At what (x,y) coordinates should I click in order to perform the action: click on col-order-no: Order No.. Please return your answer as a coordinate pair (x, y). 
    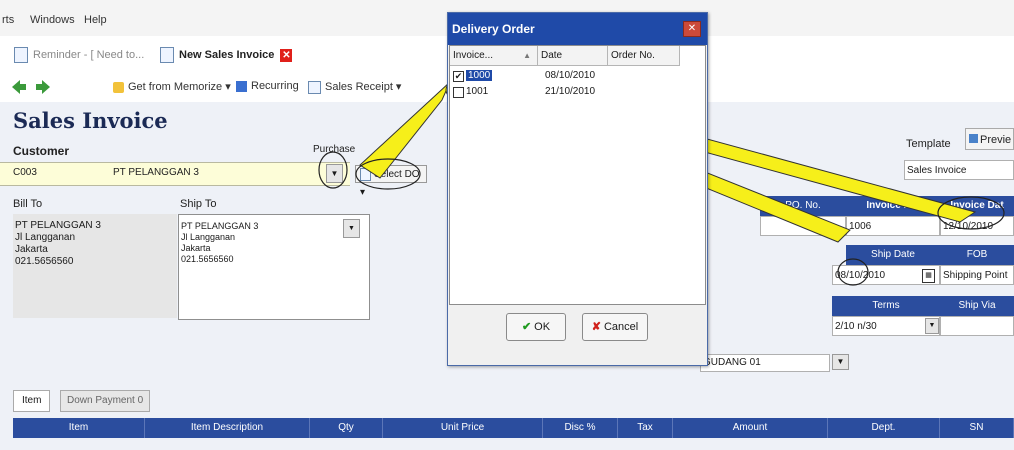
    Looking at the image, I should click on (644, 56).